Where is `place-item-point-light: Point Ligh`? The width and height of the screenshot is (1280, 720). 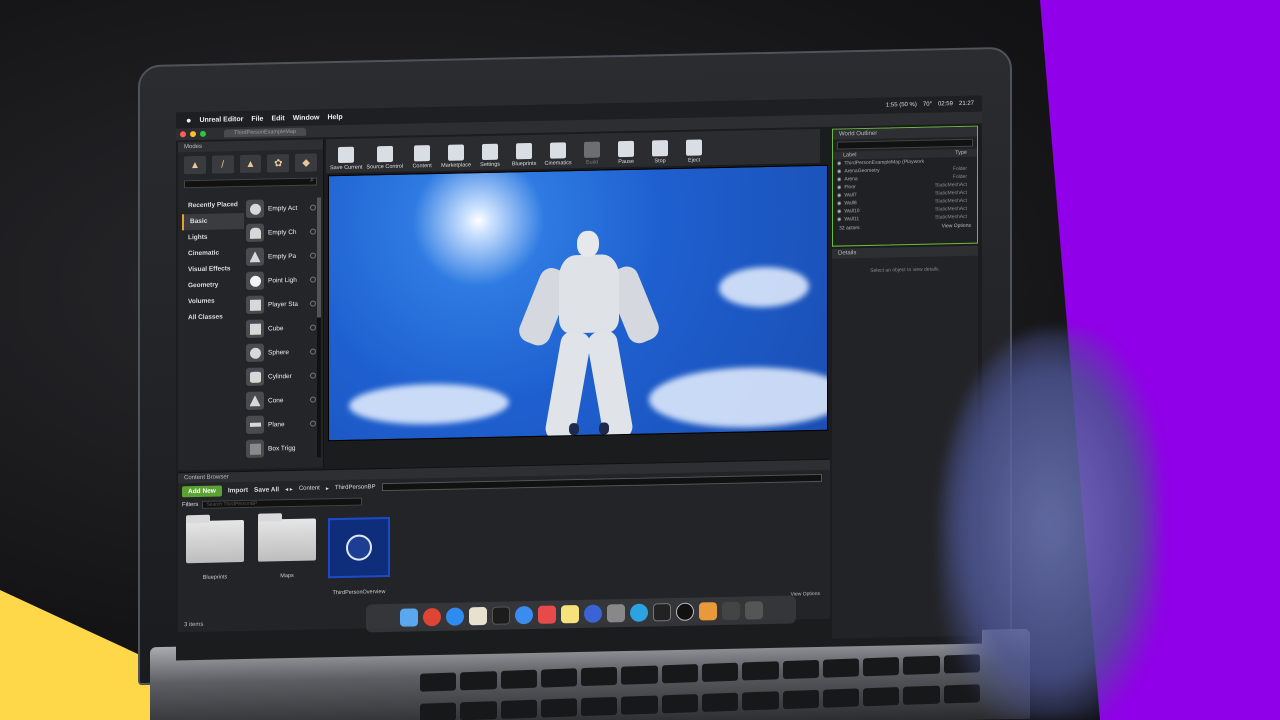
place-item-point-light: Point Ligh is located at coordinates (281, 280).